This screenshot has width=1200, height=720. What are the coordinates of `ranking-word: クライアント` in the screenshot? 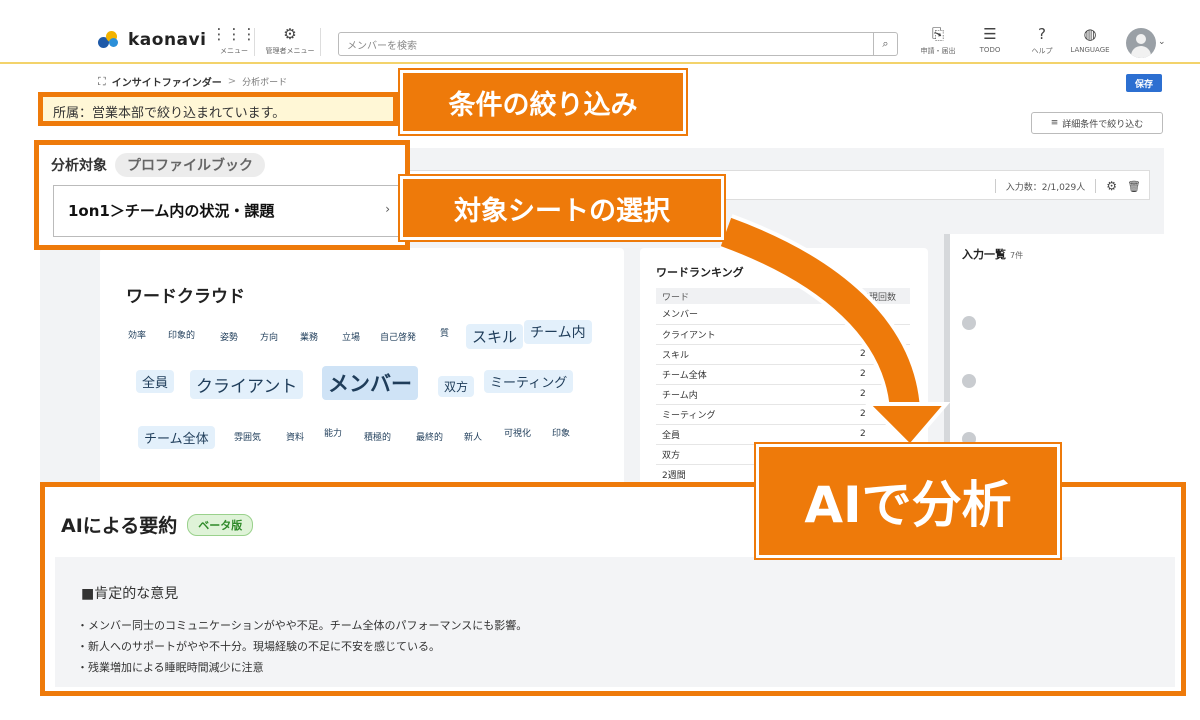 It's located at (755, 334).